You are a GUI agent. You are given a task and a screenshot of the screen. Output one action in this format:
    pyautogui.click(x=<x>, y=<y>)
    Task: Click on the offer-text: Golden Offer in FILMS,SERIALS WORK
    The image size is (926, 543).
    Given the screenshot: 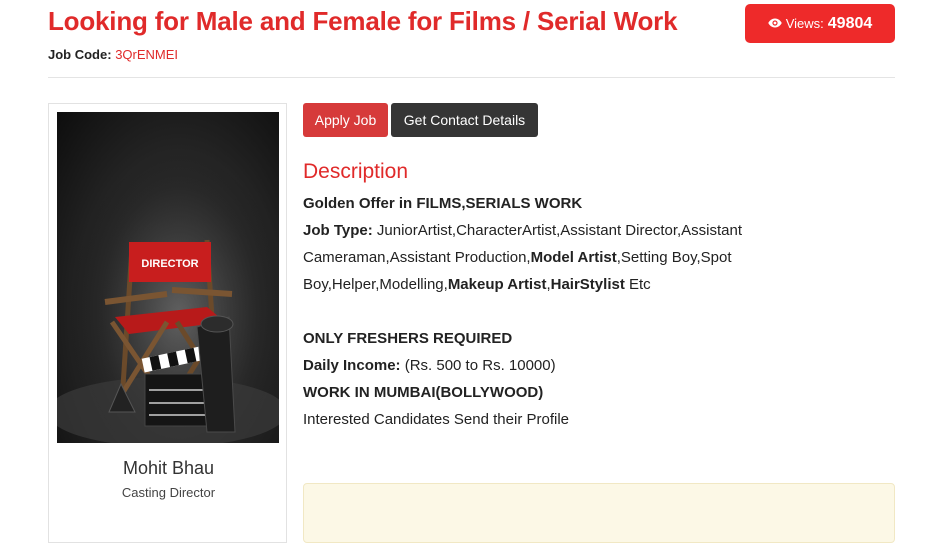 What is the action you would take?
    pyautogui.click(x=443, y=203)
    